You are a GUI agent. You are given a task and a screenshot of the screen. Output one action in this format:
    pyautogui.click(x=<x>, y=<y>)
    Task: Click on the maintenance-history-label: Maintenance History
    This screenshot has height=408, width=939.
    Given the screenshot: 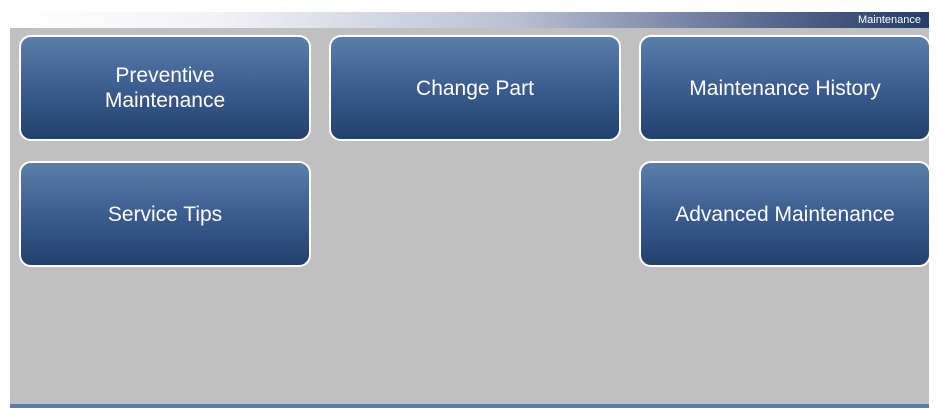 What is the action you would take?
    pyautogui.click(x=785, y=88)
    